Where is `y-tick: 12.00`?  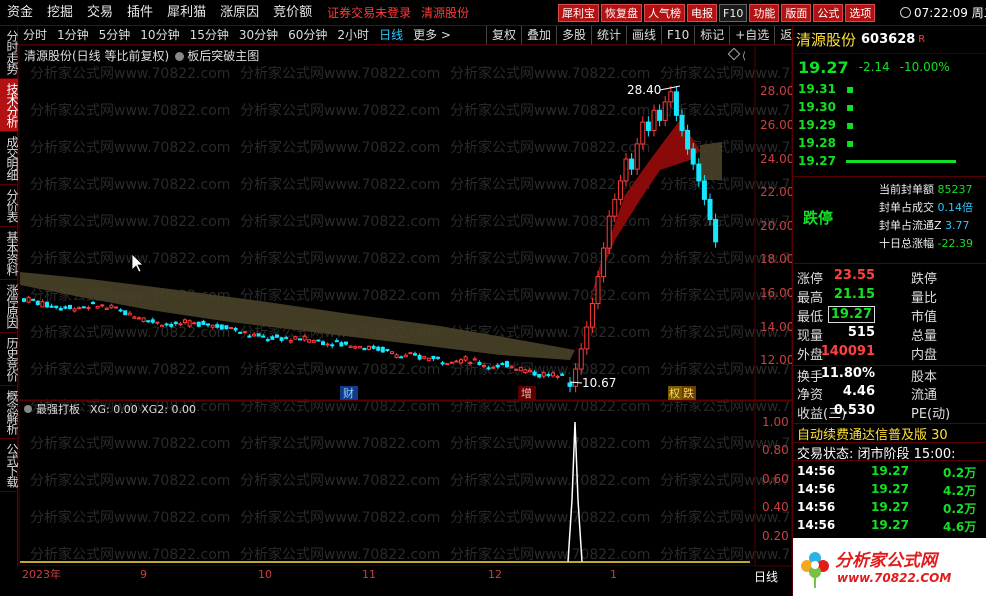 y-tick: 12.00 is located at coordinates (777, 360).